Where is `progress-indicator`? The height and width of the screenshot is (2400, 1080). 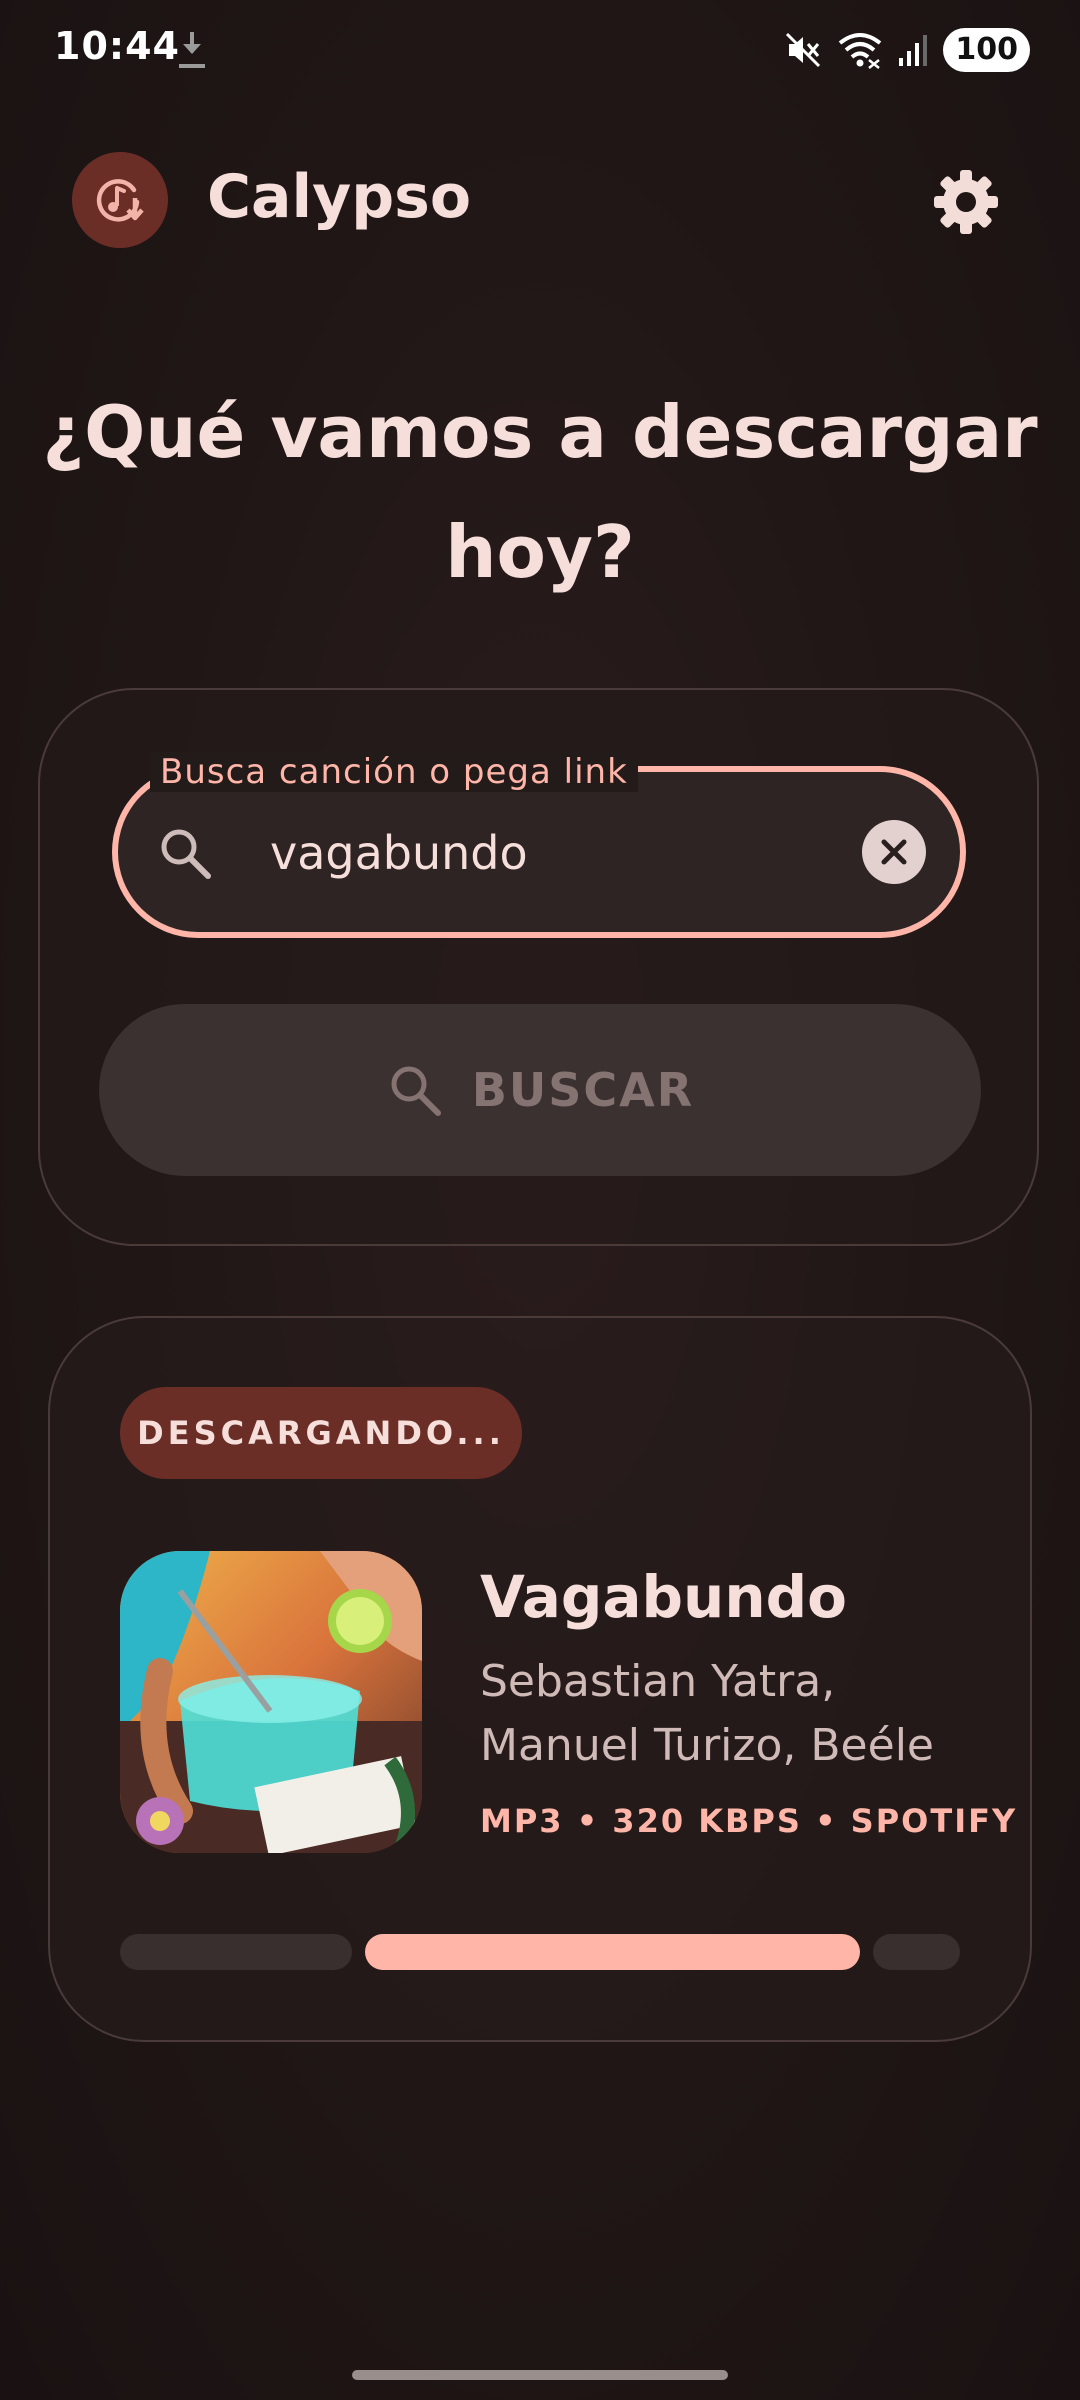 progress-indicator is located at coordinates (612, 1952).